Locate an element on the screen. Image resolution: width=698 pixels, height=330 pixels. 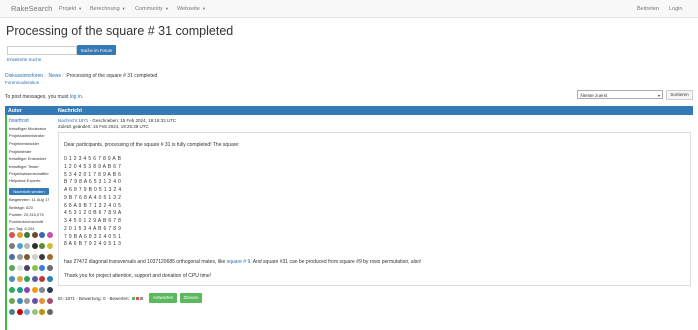
nav-community: Community ▼ is located at coordinates (152, 9).